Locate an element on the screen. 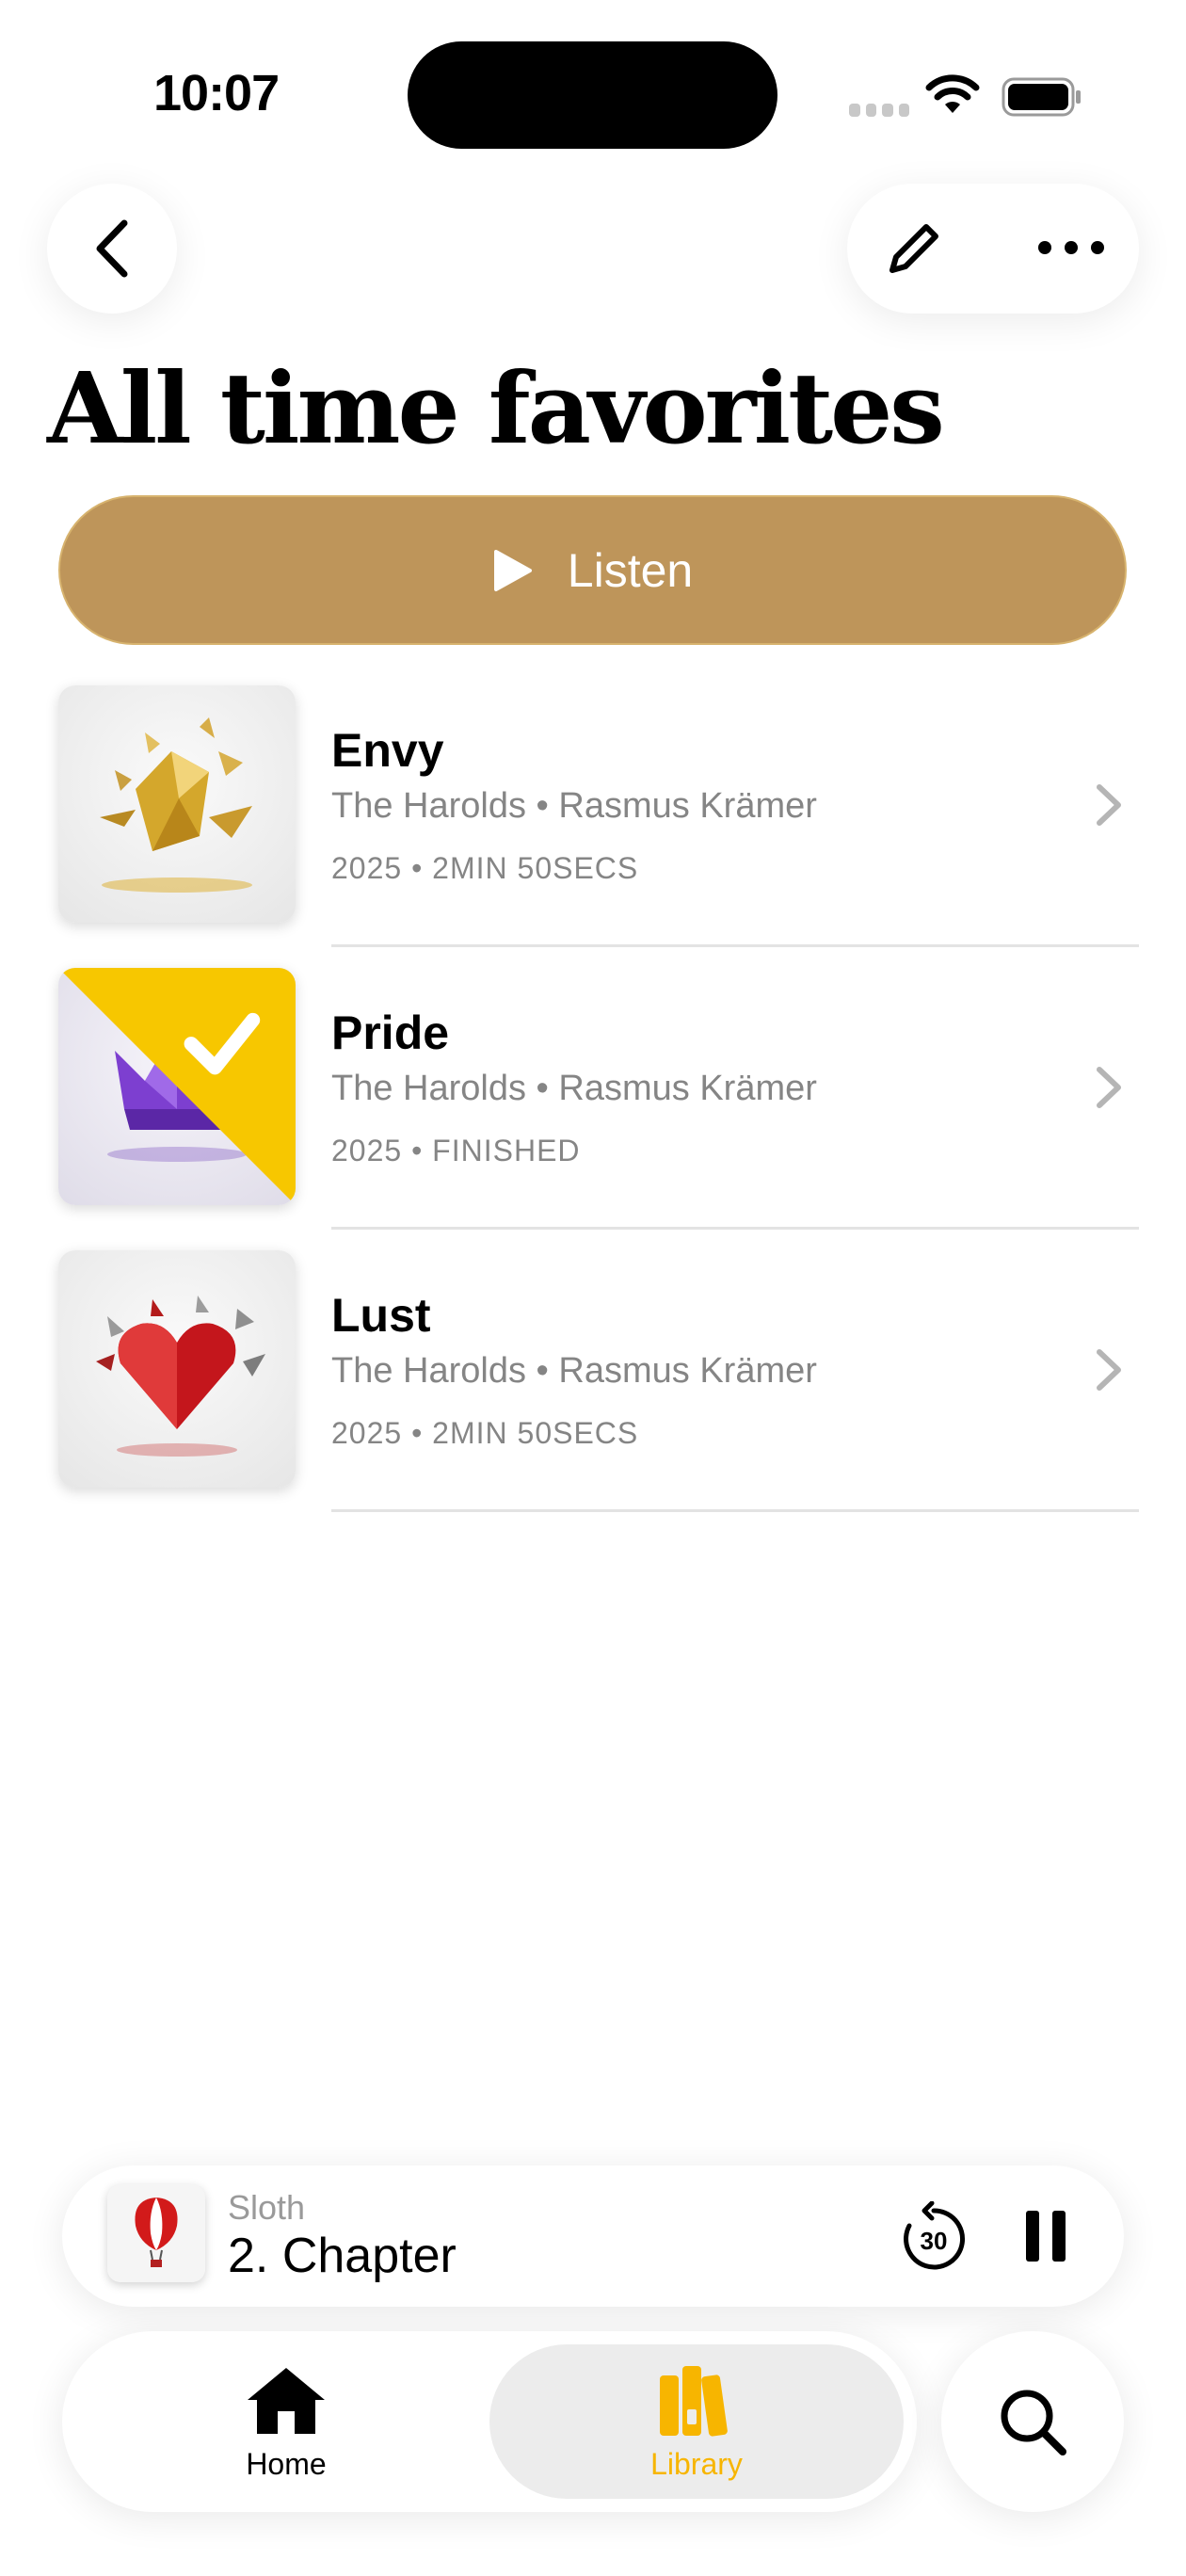 Image resolution: width=1186 pixels, height=2576 pixels. skip-back-30-icon: 30 is located at coordinates (933, 2239).